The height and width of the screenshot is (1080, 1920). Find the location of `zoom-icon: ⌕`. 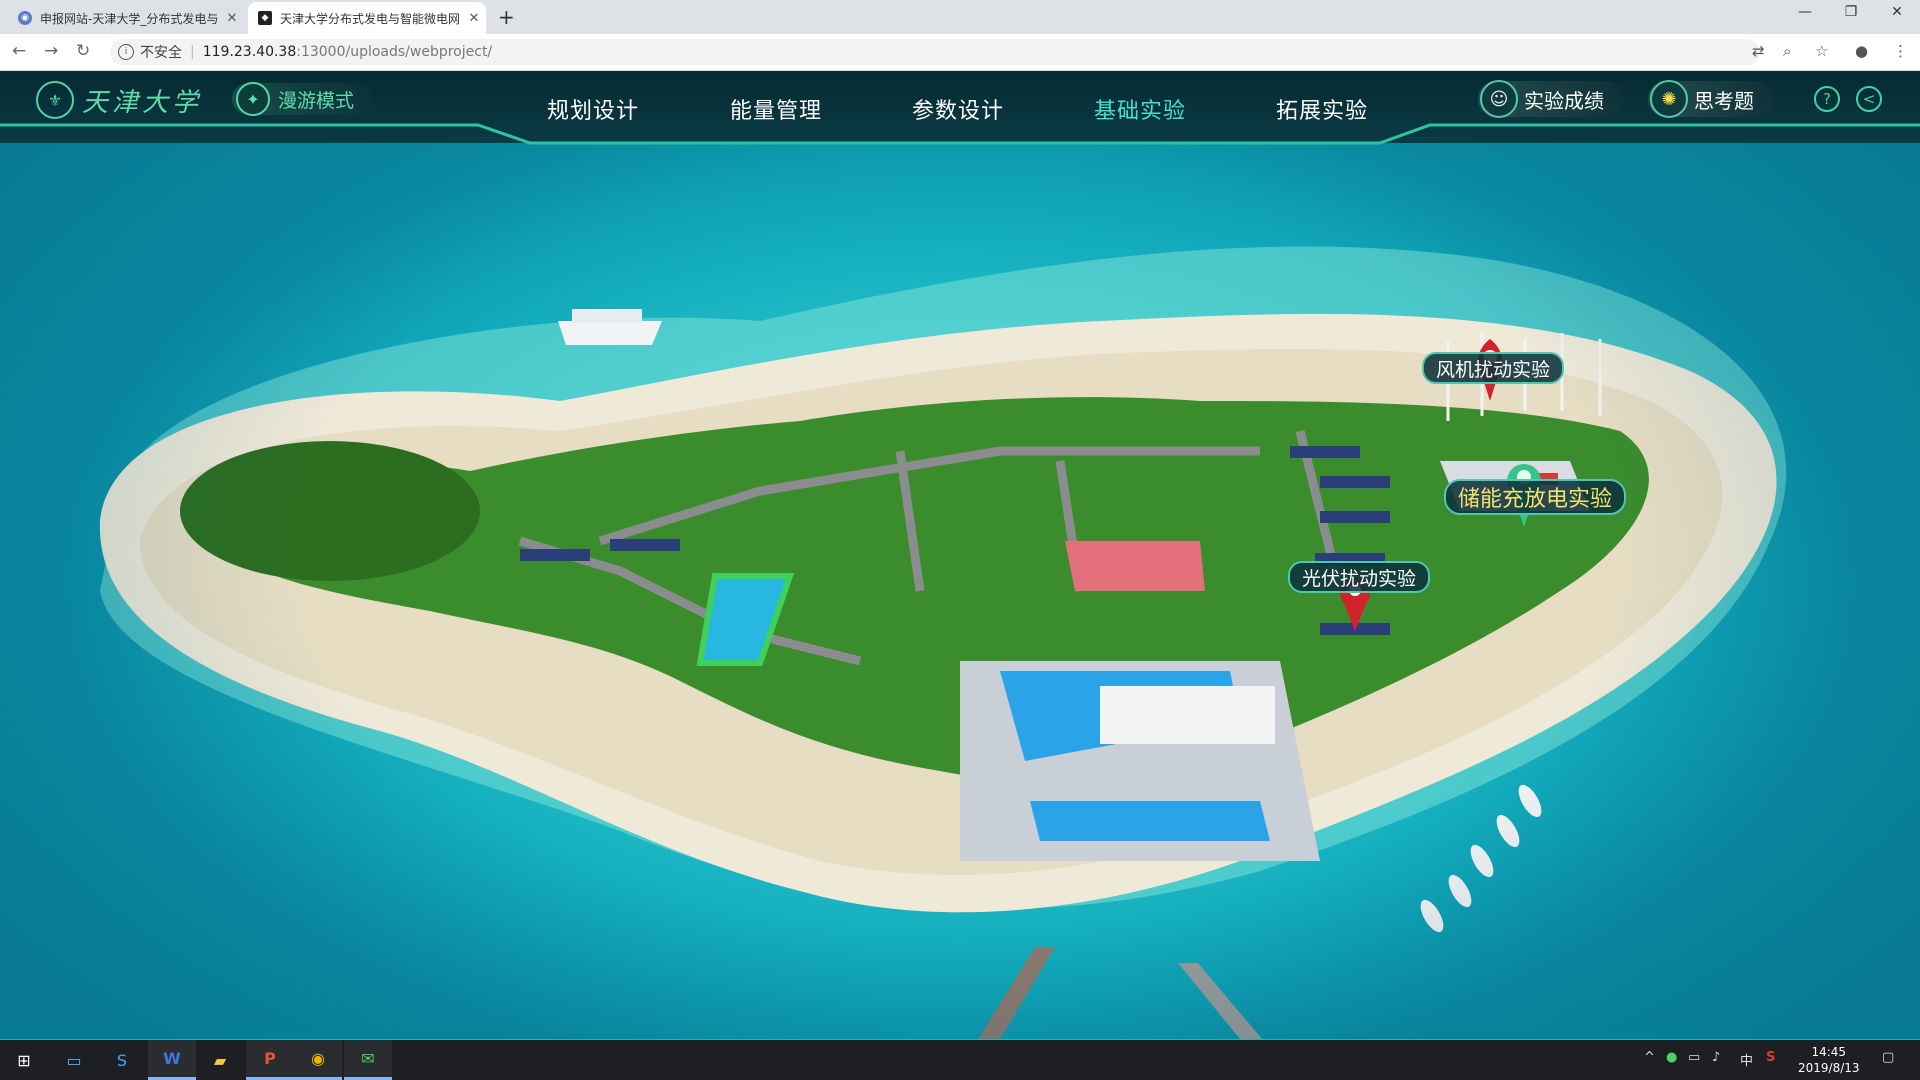

zoom-icon: ⌕ is located at coordinates (1787, 51).